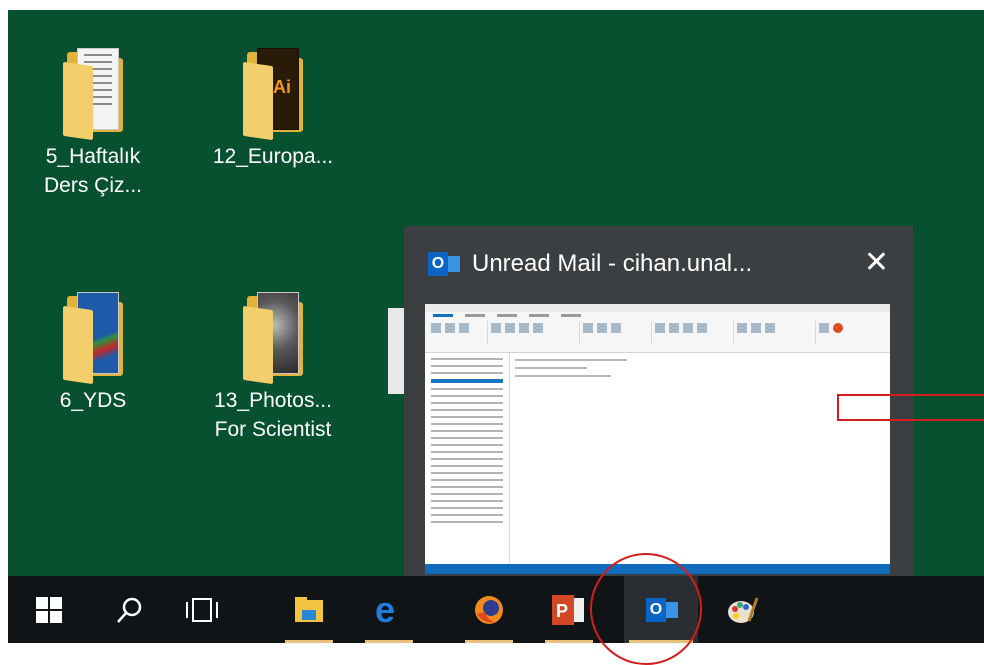 This screenshot has width=984, height=665. I want to click on desktop-icon-6-yds: 6_YDS, so click(93, 353).